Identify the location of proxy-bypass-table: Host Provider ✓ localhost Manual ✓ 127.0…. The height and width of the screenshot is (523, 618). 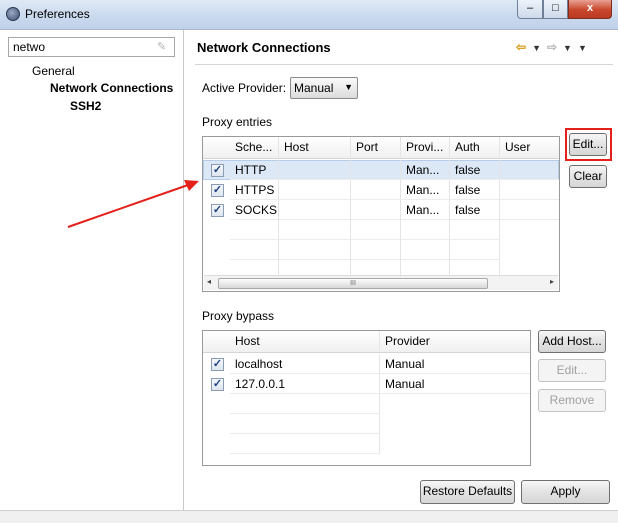
(366, 398).